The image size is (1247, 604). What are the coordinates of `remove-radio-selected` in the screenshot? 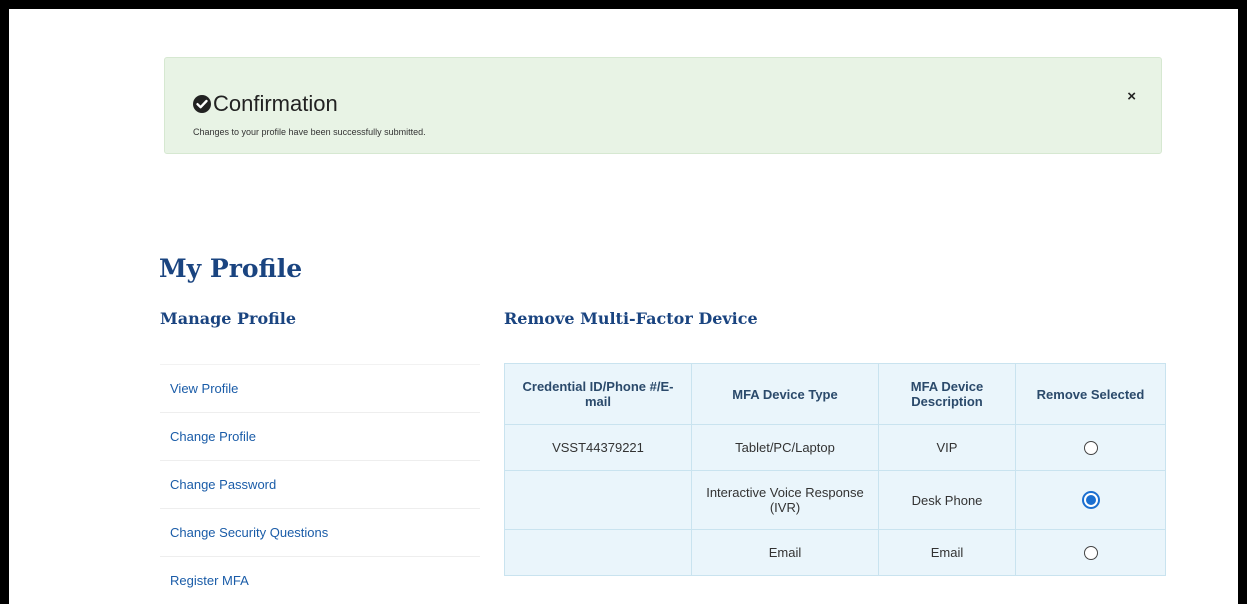 It's located at (1090, 500).